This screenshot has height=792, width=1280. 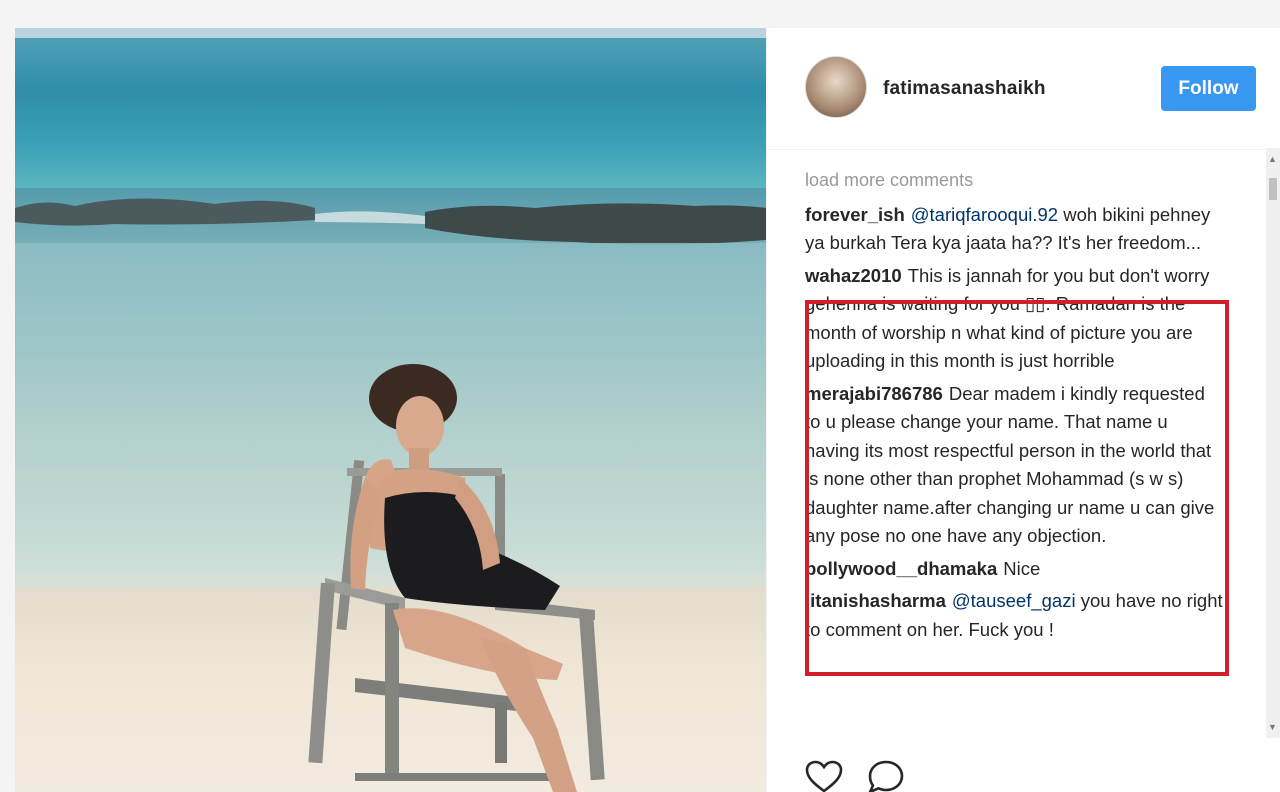 What do you see at coordinates (984, 214) in the screenshot?
I see `comment-mention: @tariqfarooqui.92` at bounding box center [984, 214].